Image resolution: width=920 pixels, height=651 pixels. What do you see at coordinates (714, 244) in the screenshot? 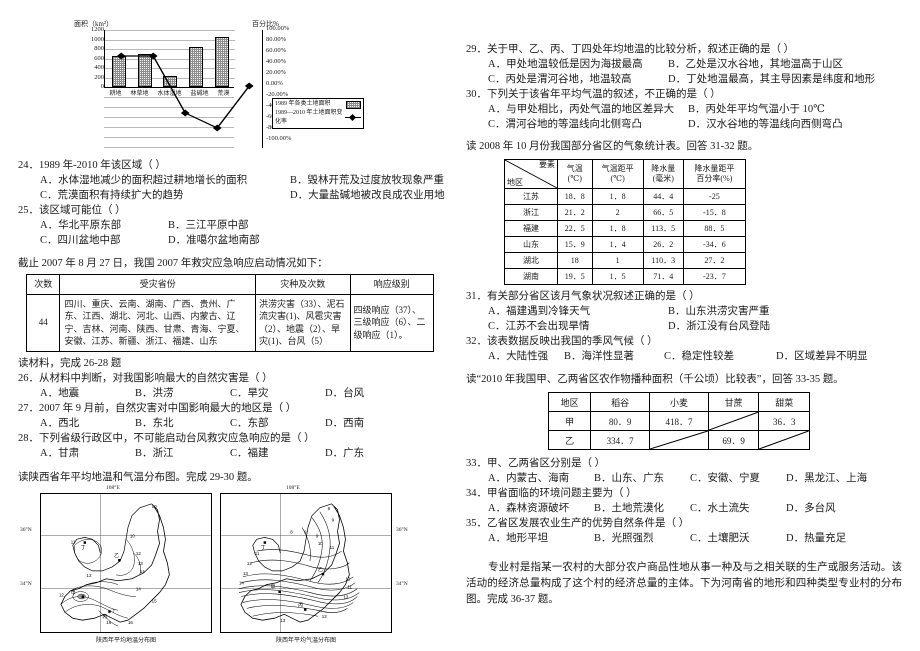
I see `cell-precip-anomaly: -34．6` at bounding box center [714, 244].